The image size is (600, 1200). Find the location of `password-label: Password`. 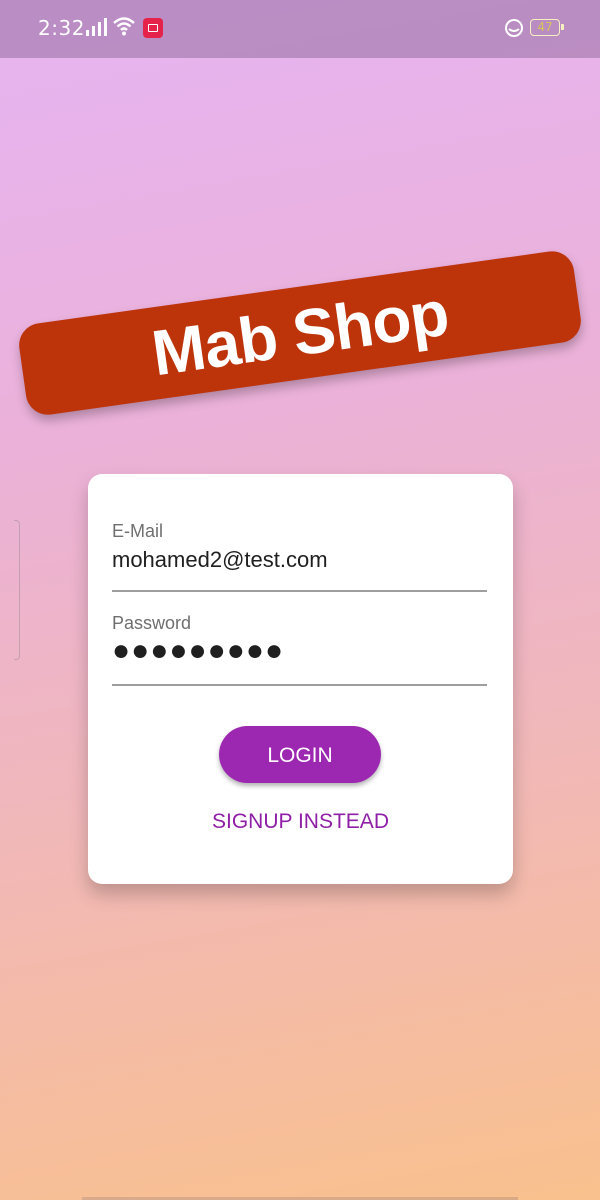

password-label: Password is located at coordinates (152, 623).